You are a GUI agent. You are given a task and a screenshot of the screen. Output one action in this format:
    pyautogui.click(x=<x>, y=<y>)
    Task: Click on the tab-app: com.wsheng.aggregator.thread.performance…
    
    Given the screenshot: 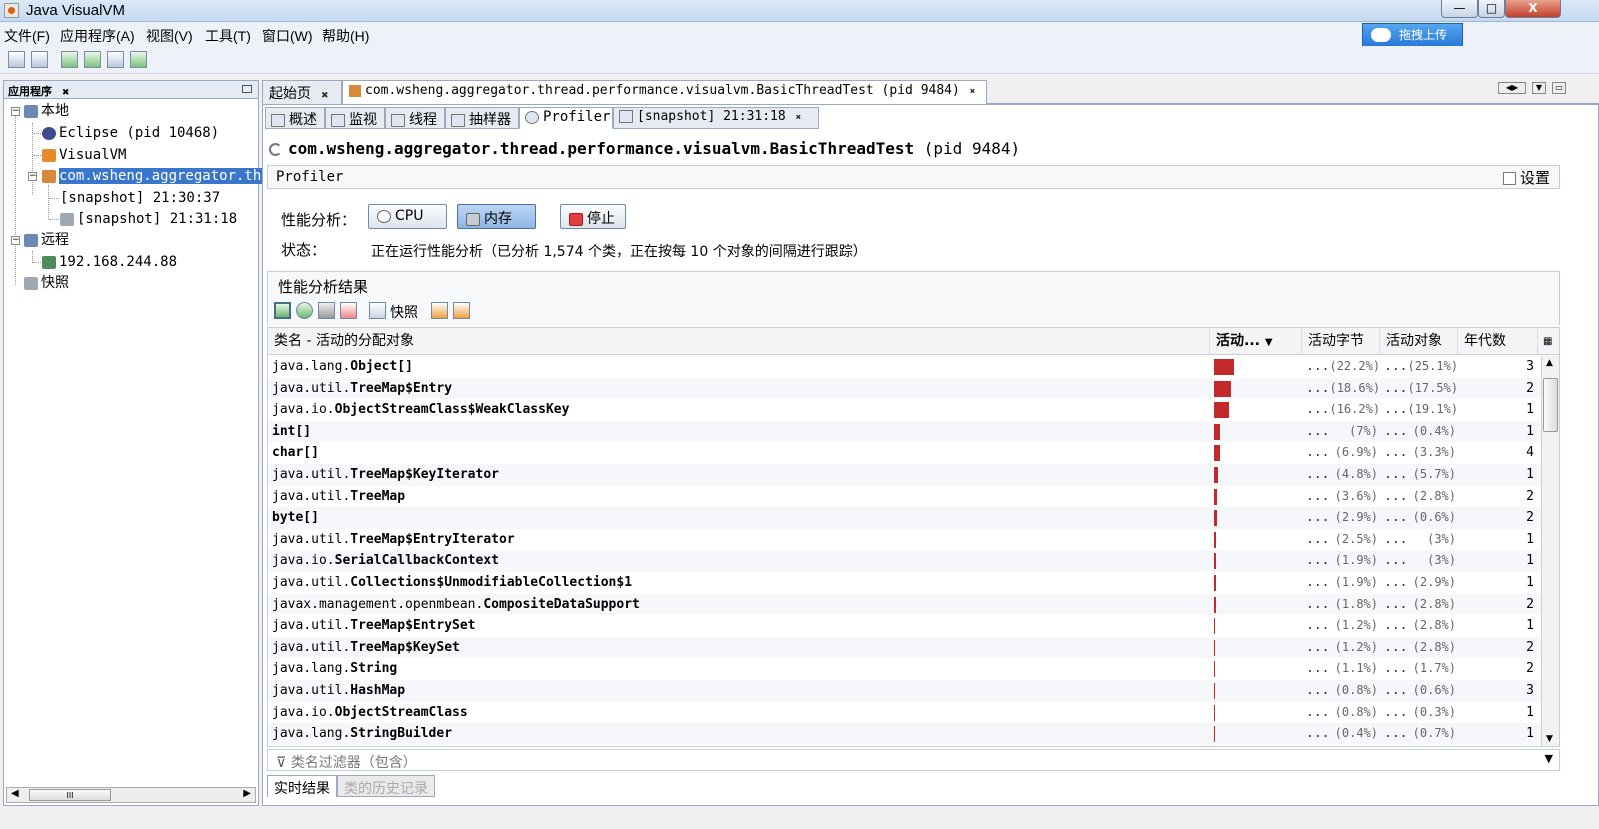 What is the action you would take?
    pyautogui.click(x=664, y=92)
    